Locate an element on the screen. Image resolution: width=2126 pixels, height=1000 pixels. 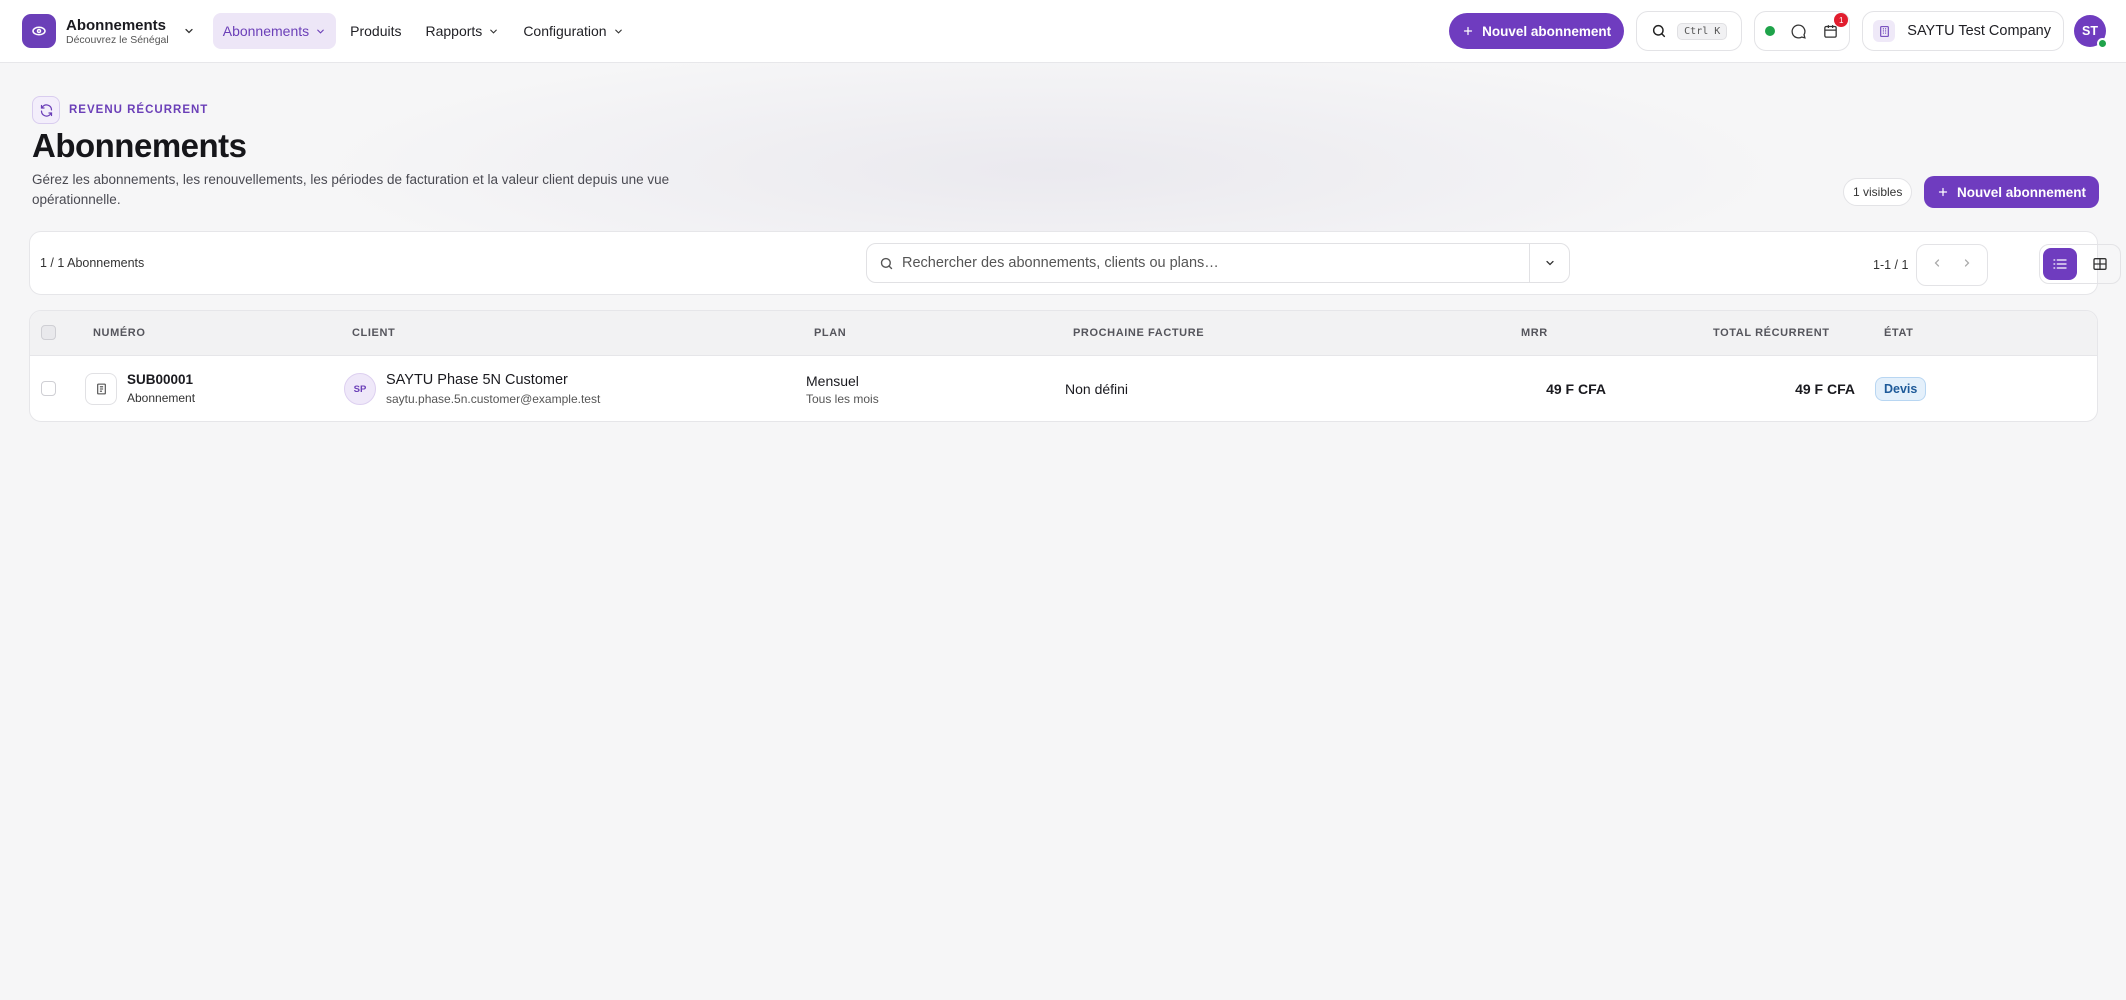
nav-item-configuration: Configuration is located at coordinates (573, 31).